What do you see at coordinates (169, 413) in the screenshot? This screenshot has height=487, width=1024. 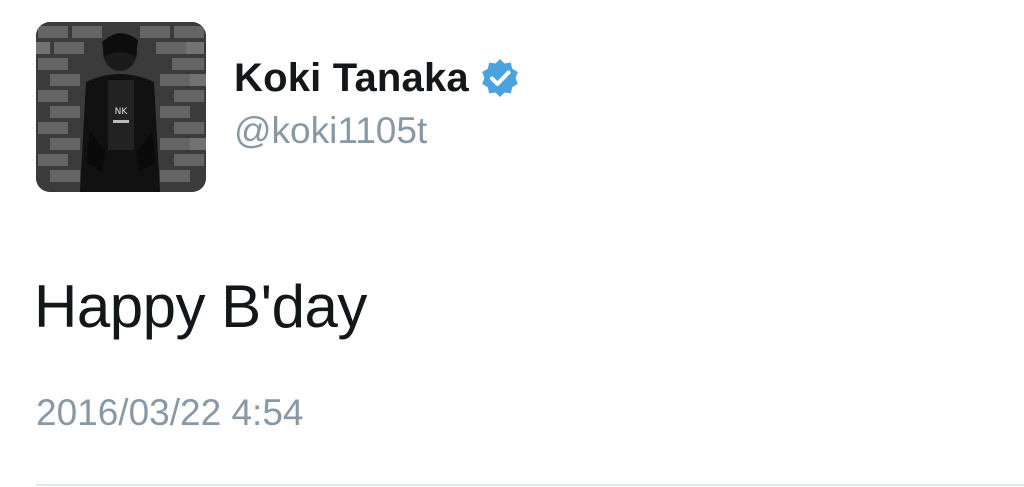 I see `tweet-timestamp: 2016/03/22 4:54` at bounding box center [169, 413].